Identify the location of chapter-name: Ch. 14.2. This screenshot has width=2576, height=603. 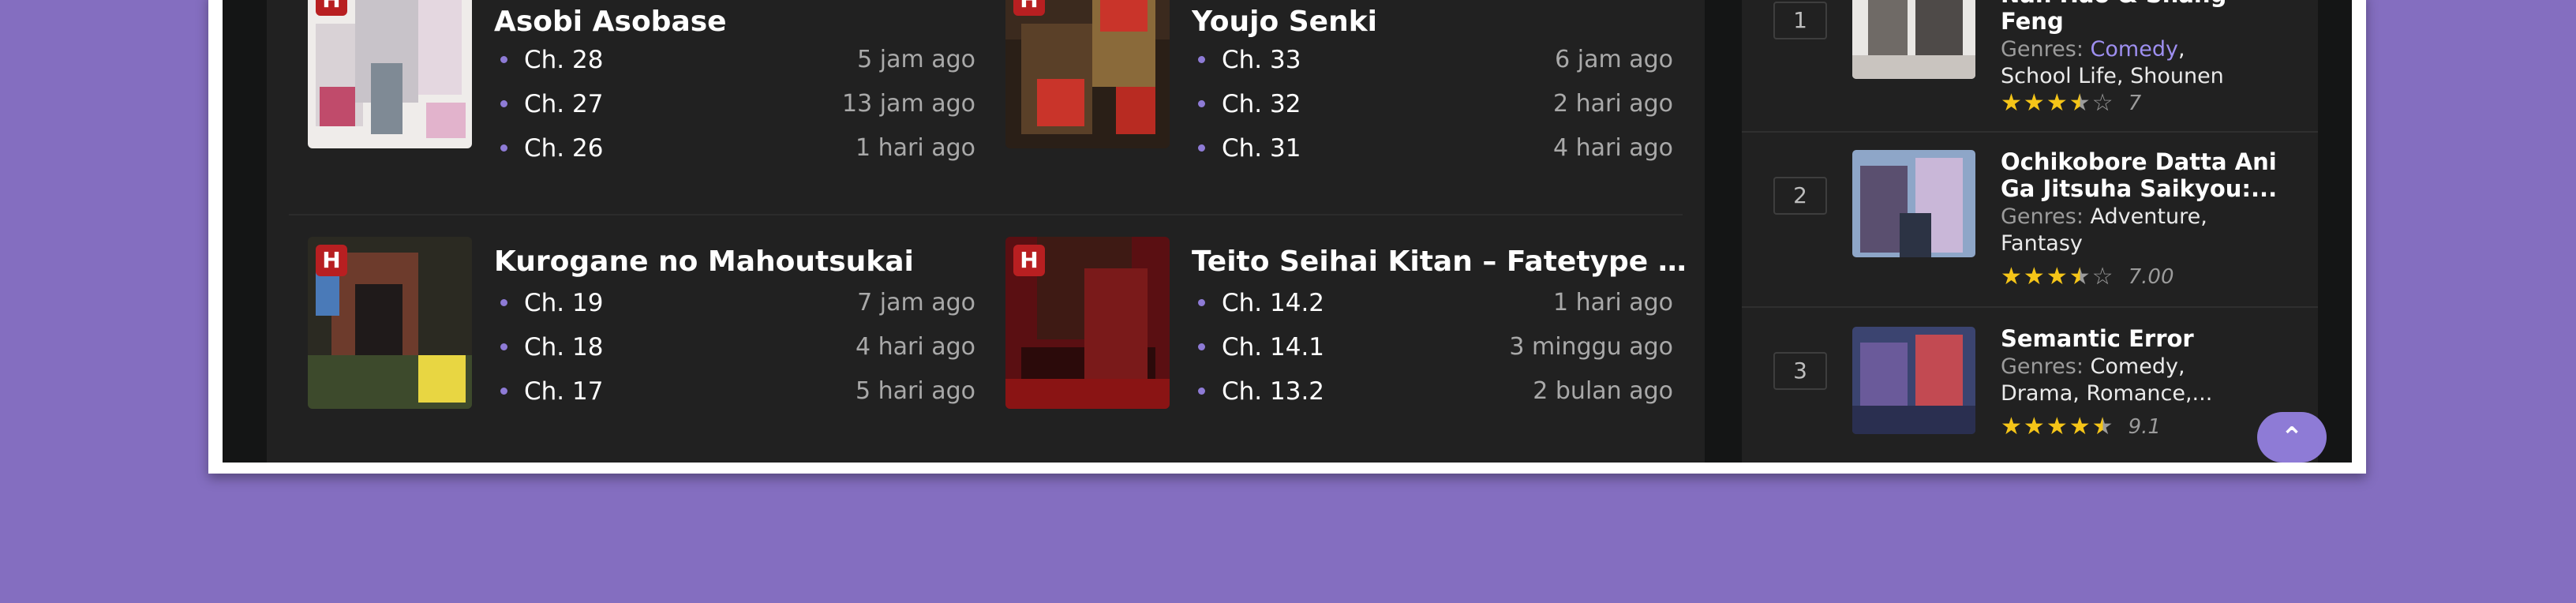
(1273, 303).